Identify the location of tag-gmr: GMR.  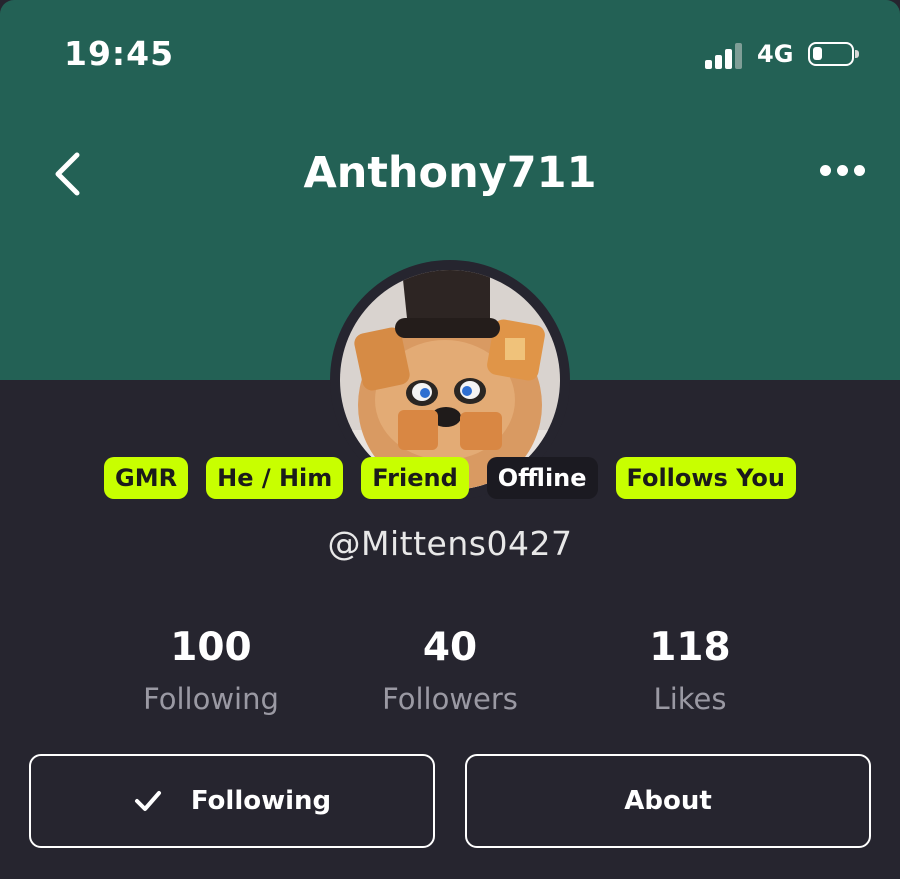
(146, 478).